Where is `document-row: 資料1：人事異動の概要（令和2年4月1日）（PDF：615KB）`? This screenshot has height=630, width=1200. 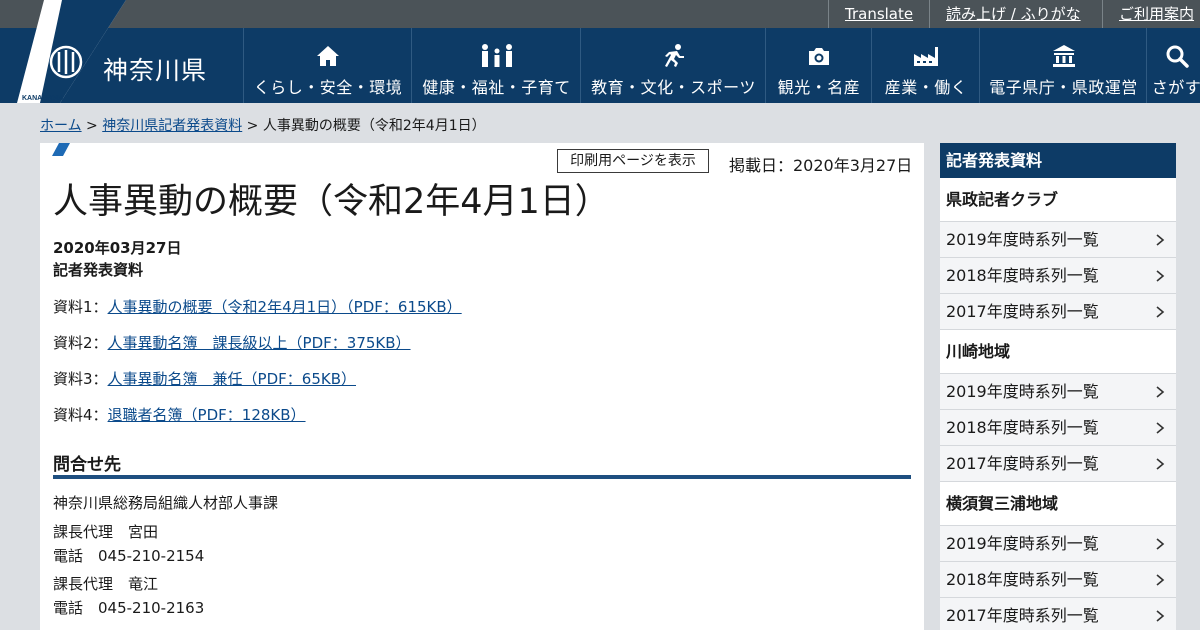 document-row: 資料1：人事異動の概要（令和2年4月1日）（PDF：615KB） is located at coordinates (257, 307).